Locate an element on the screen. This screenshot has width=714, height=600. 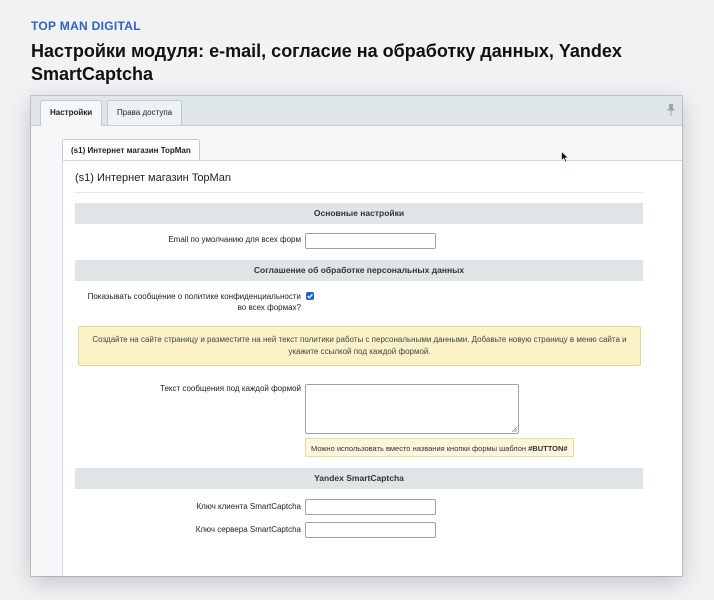
server-key-label: Ключ сервера SmartCaptcha is located at coordinates (248, 529).